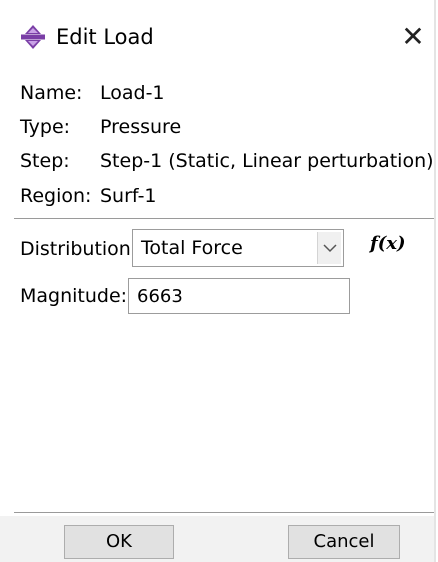  Describe the element at coordinates (105, 37) in the screenshot. I see `window-title: Edit Load` at that location.